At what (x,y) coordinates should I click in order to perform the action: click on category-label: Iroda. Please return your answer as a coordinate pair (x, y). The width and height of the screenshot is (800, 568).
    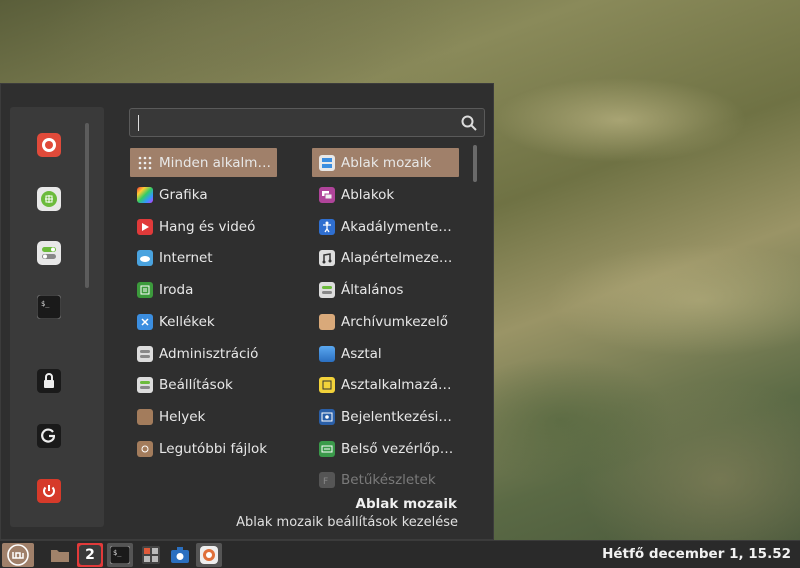
    Looking at the image, I should click on (176, 289).